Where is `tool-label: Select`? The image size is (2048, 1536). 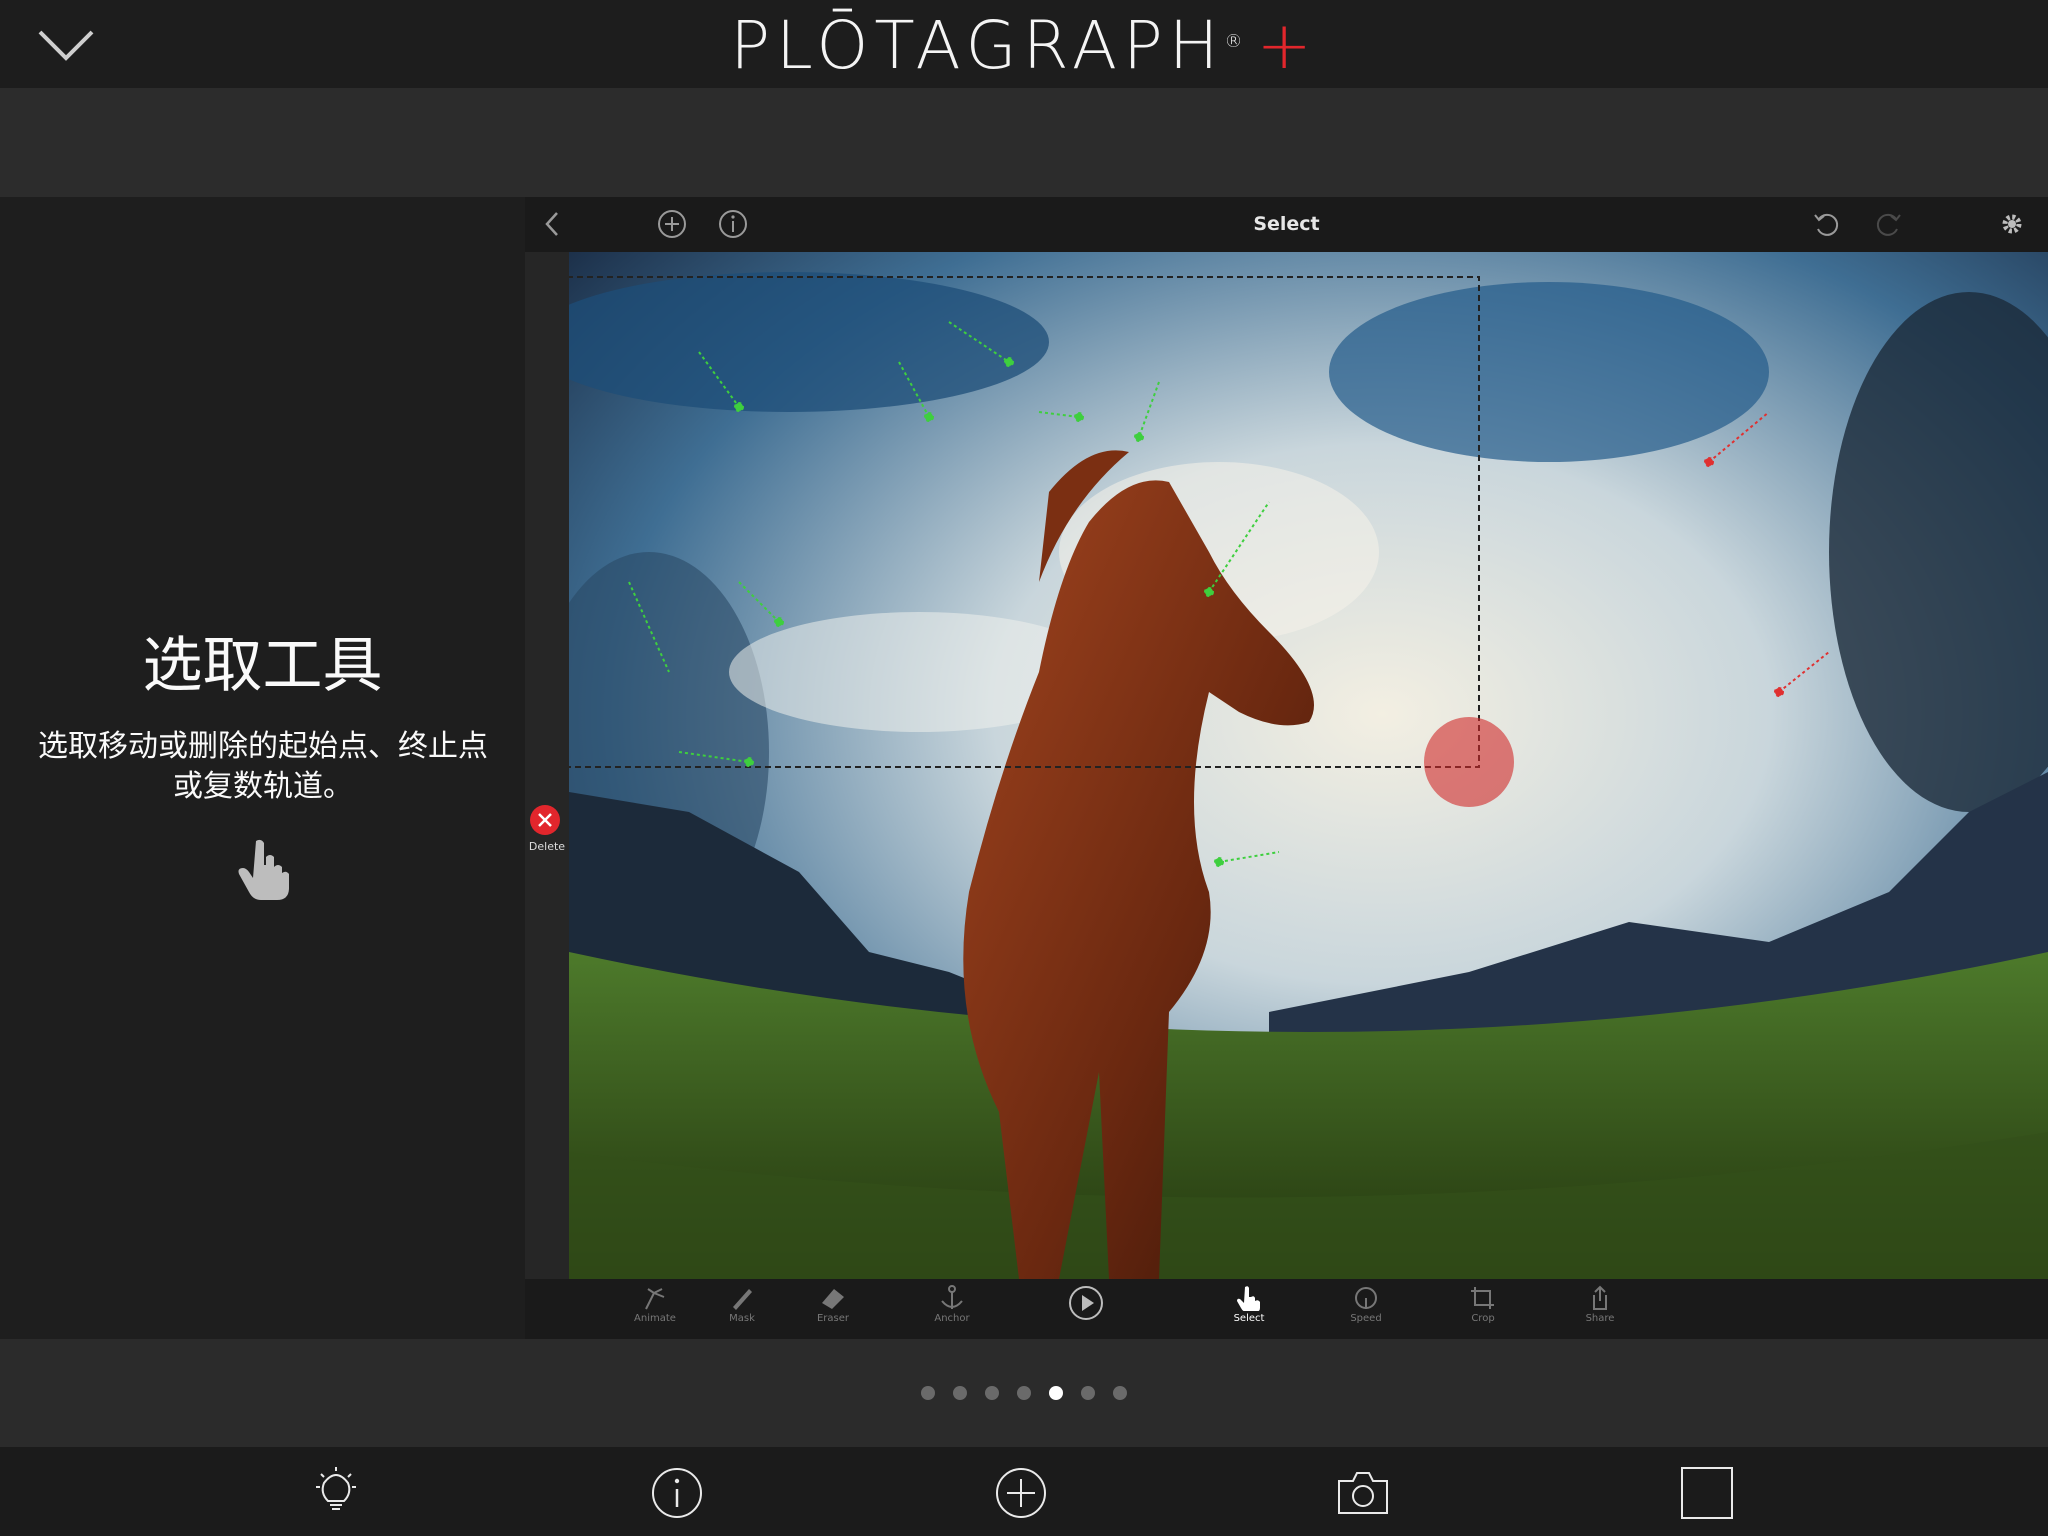
tool-label: Select is located at coordinates (1249, 1318).